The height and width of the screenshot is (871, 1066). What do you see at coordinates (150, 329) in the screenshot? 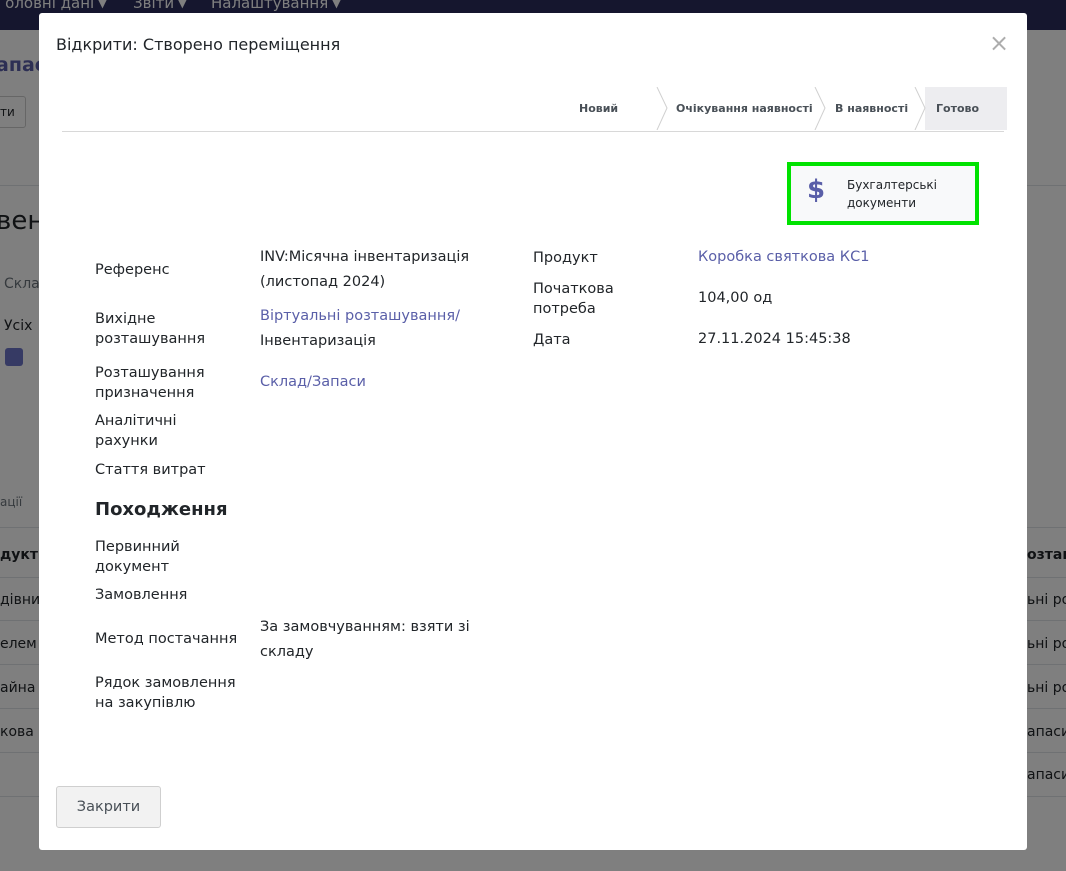
I see `source-location-label: Вихідне розташування` at bounding box center [150, 329].